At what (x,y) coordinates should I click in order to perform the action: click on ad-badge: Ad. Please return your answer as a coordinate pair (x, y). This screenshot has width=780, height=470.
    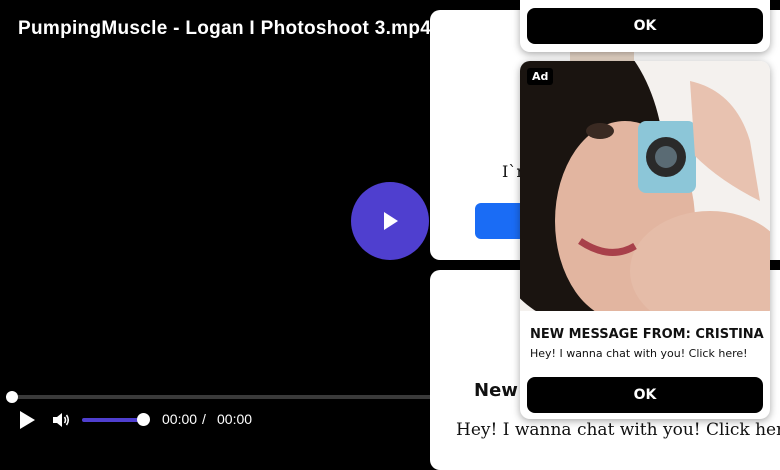
    Looking at the image, I should click on (540, 76).